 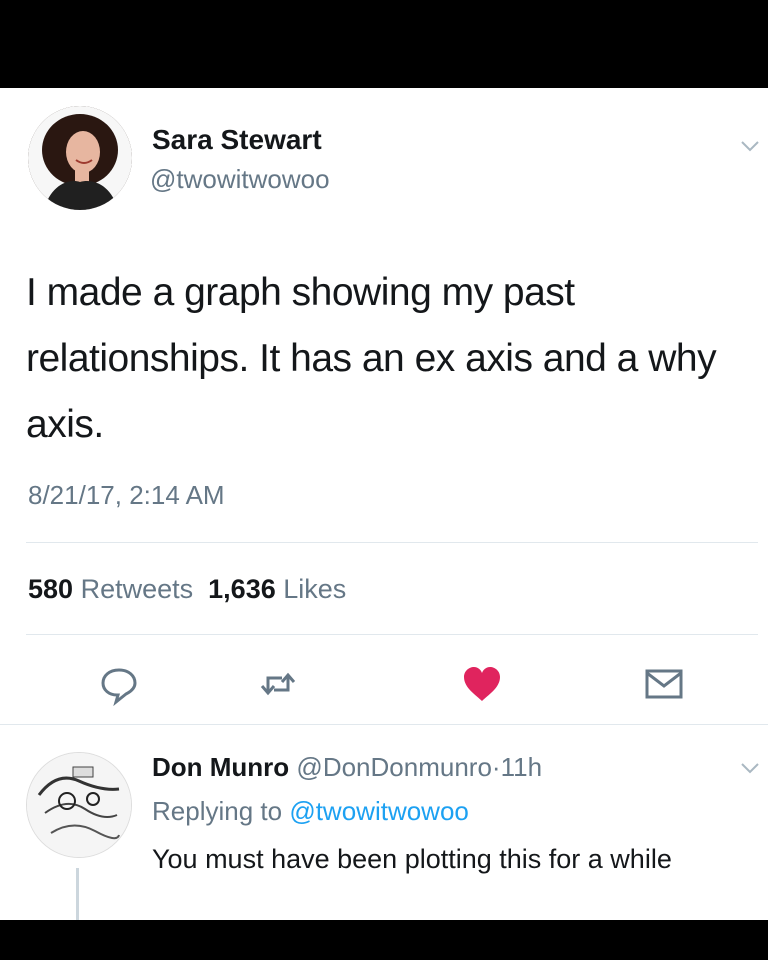 I want to click on reply-author-avatar, so click(x=79, y=805).